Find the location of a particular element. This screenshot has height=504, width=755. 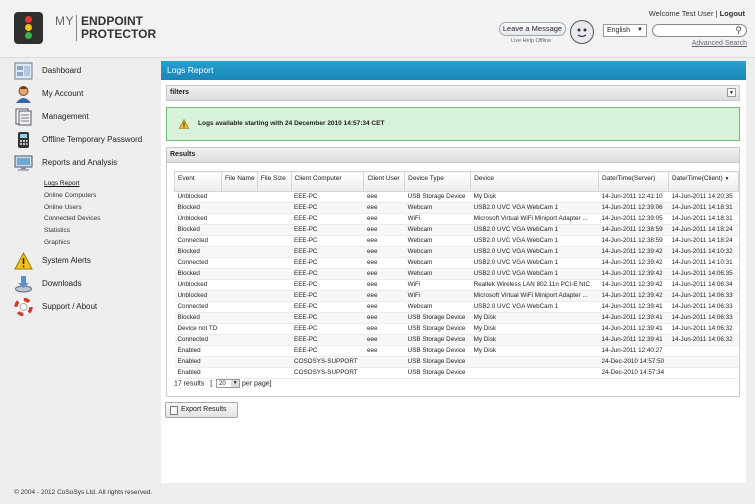

advanced-search-link: Advanced Search is located at coordinates (719, 43).